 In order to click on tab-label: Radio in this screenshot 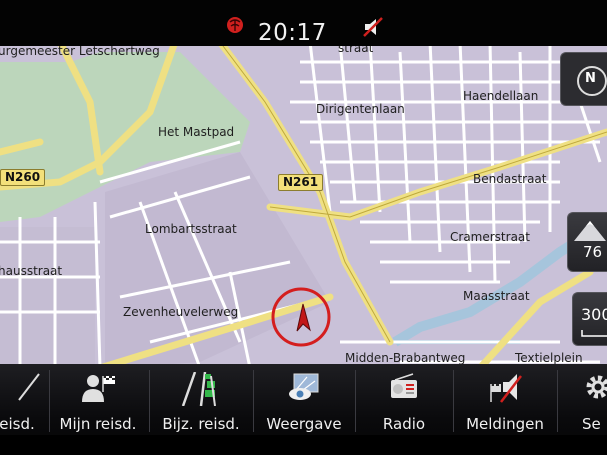, I will do `click(404, 424)`.